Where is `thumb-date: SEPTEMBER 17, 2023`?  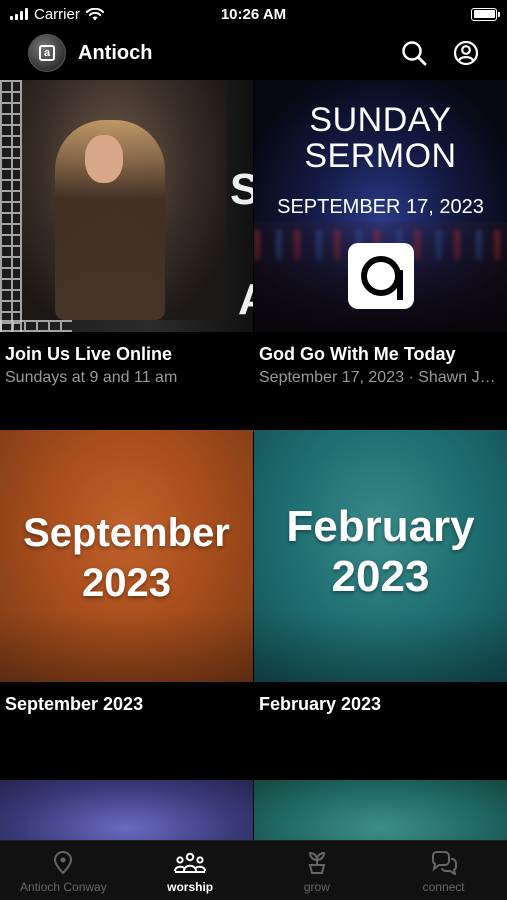
thumb-date: SEPTEMBER 17, 2023 is located at coordinates (380, 207).